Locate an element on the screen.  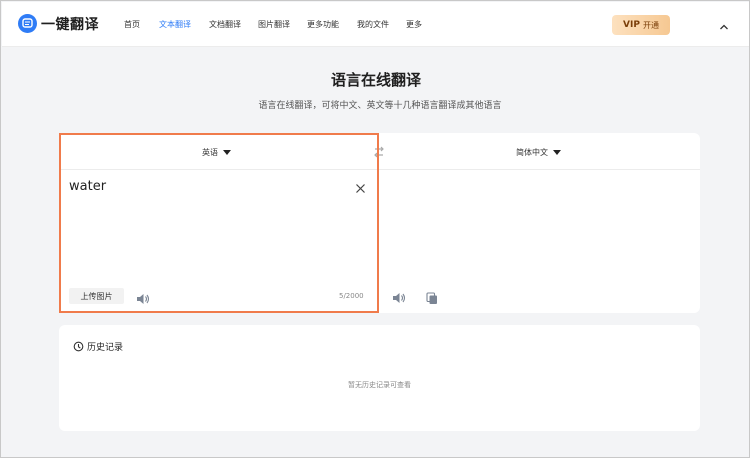
page-title: 语言在线翻译 is located at coordinates (375, 80).